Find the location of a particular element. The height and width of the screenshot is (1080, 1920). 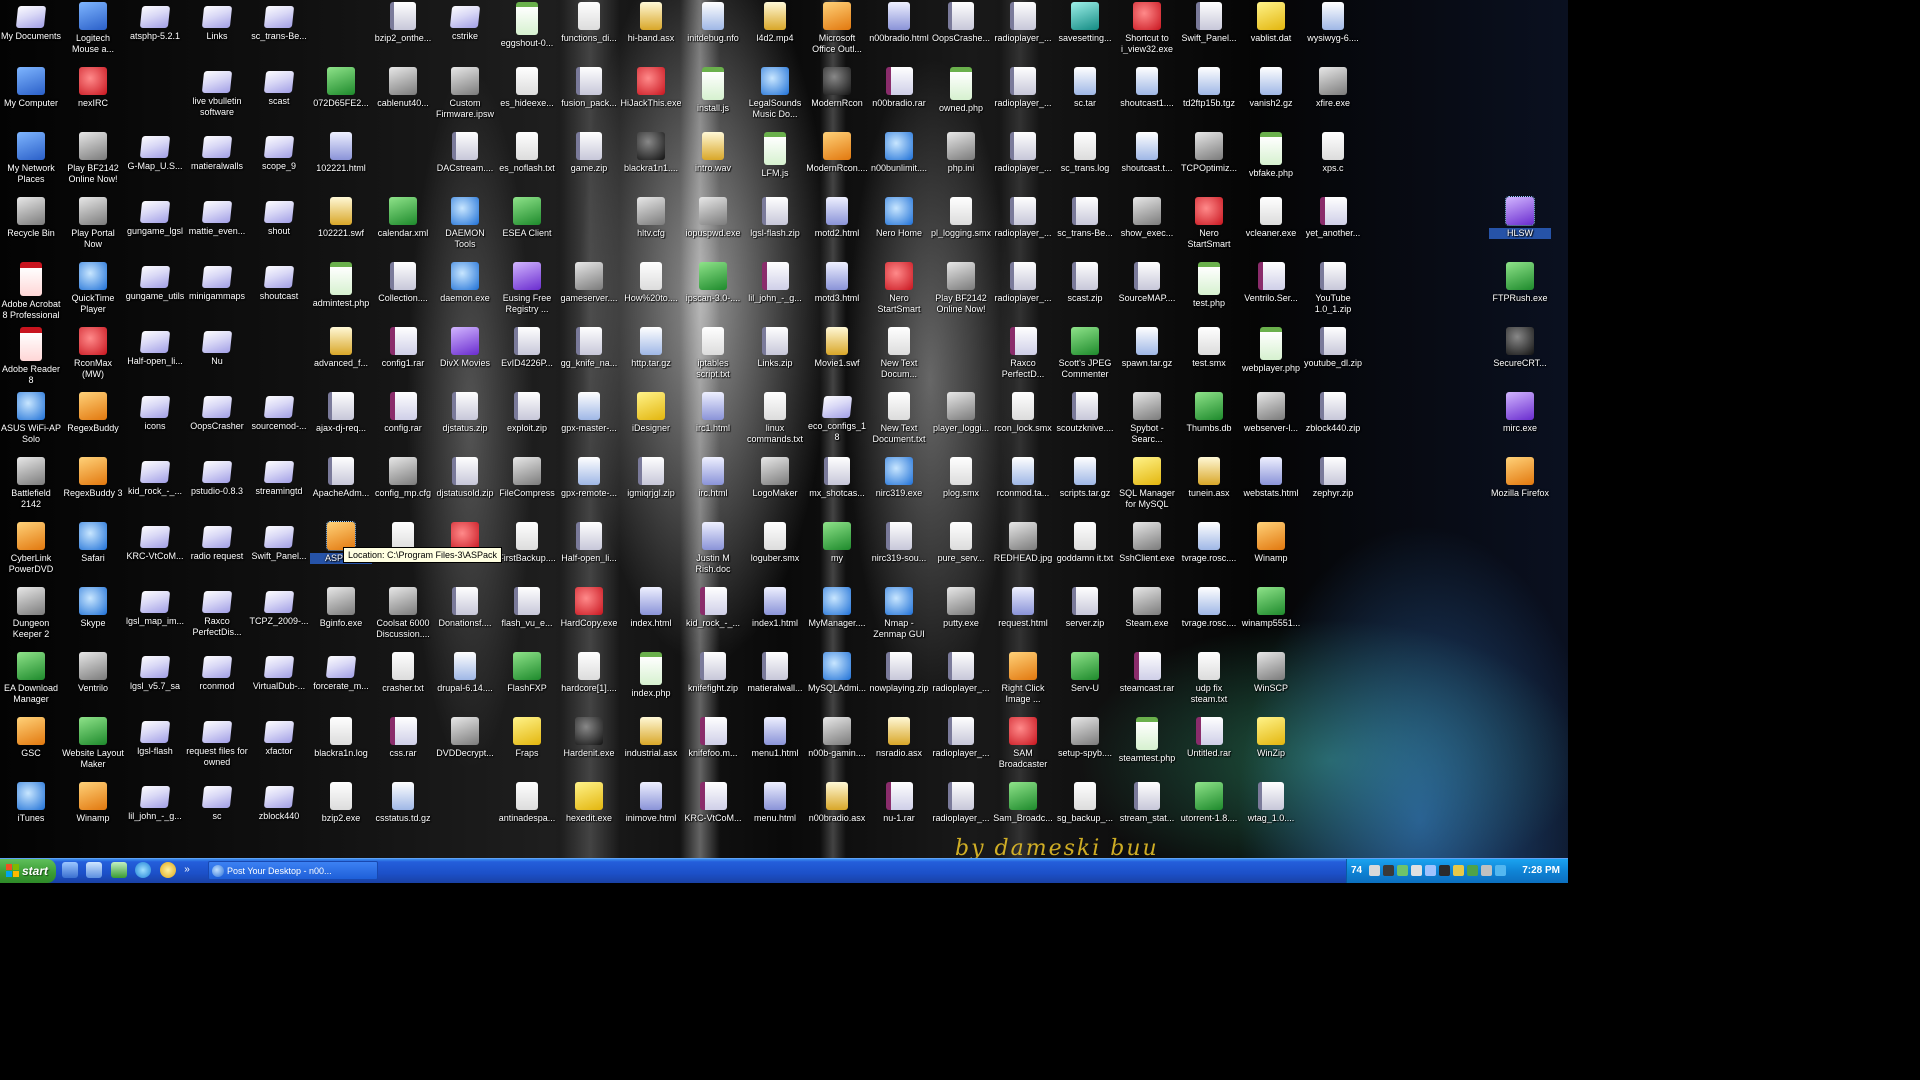

desktop-icon: my is located at coordinates (837, 543).